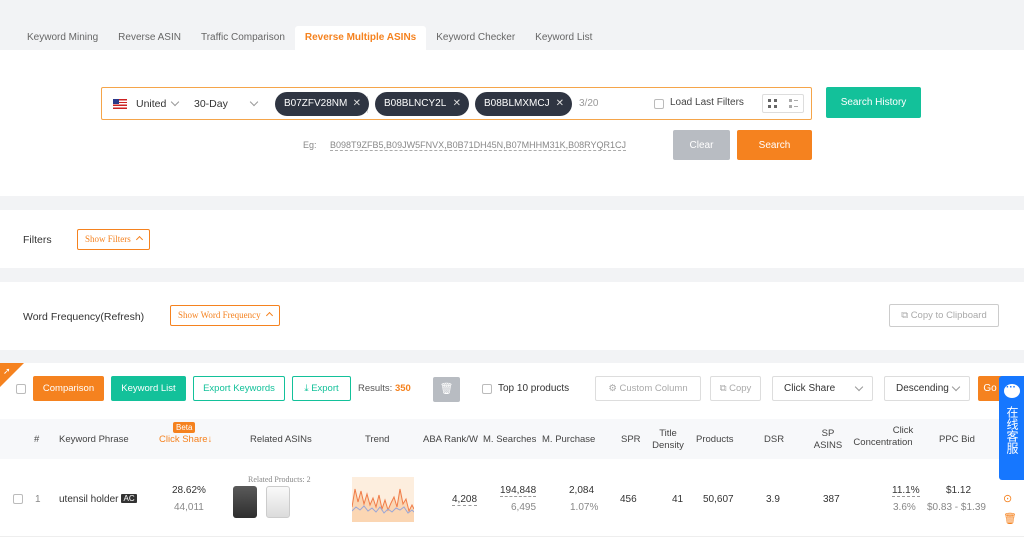  What do you see at coordinates (774, 440) in the screenshot?
I see `col-dsr: DSR` at bounding box center [774, 440].